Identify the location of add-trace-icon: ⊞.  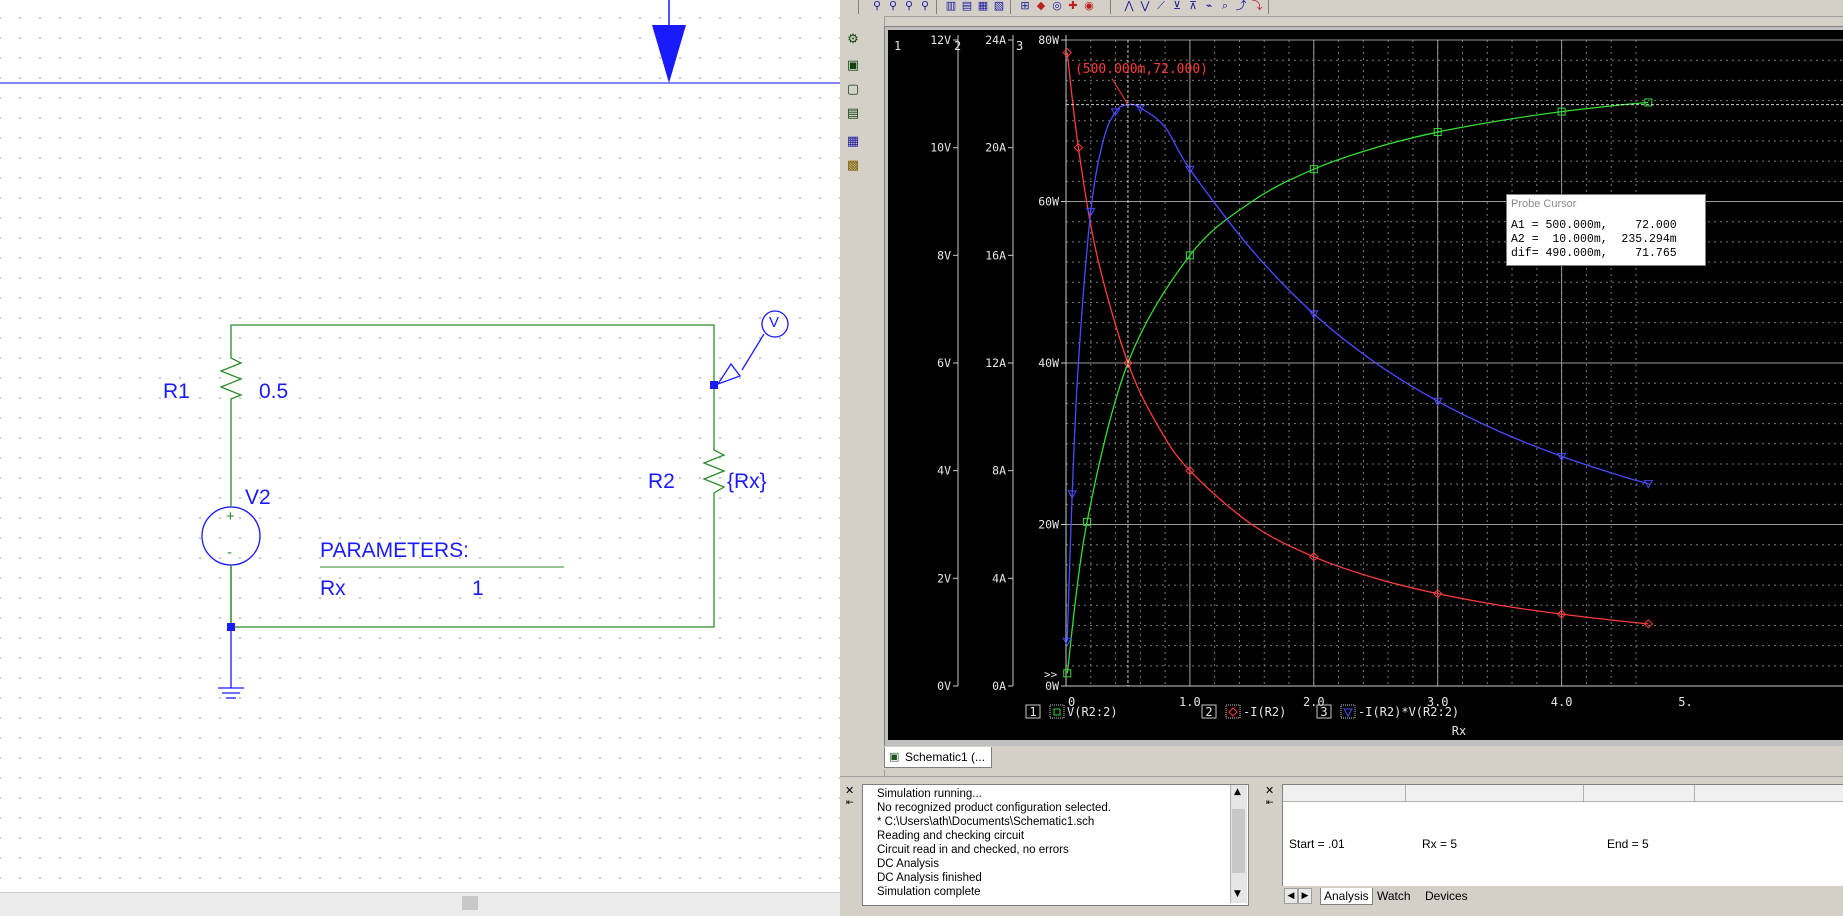
(1025, 6).